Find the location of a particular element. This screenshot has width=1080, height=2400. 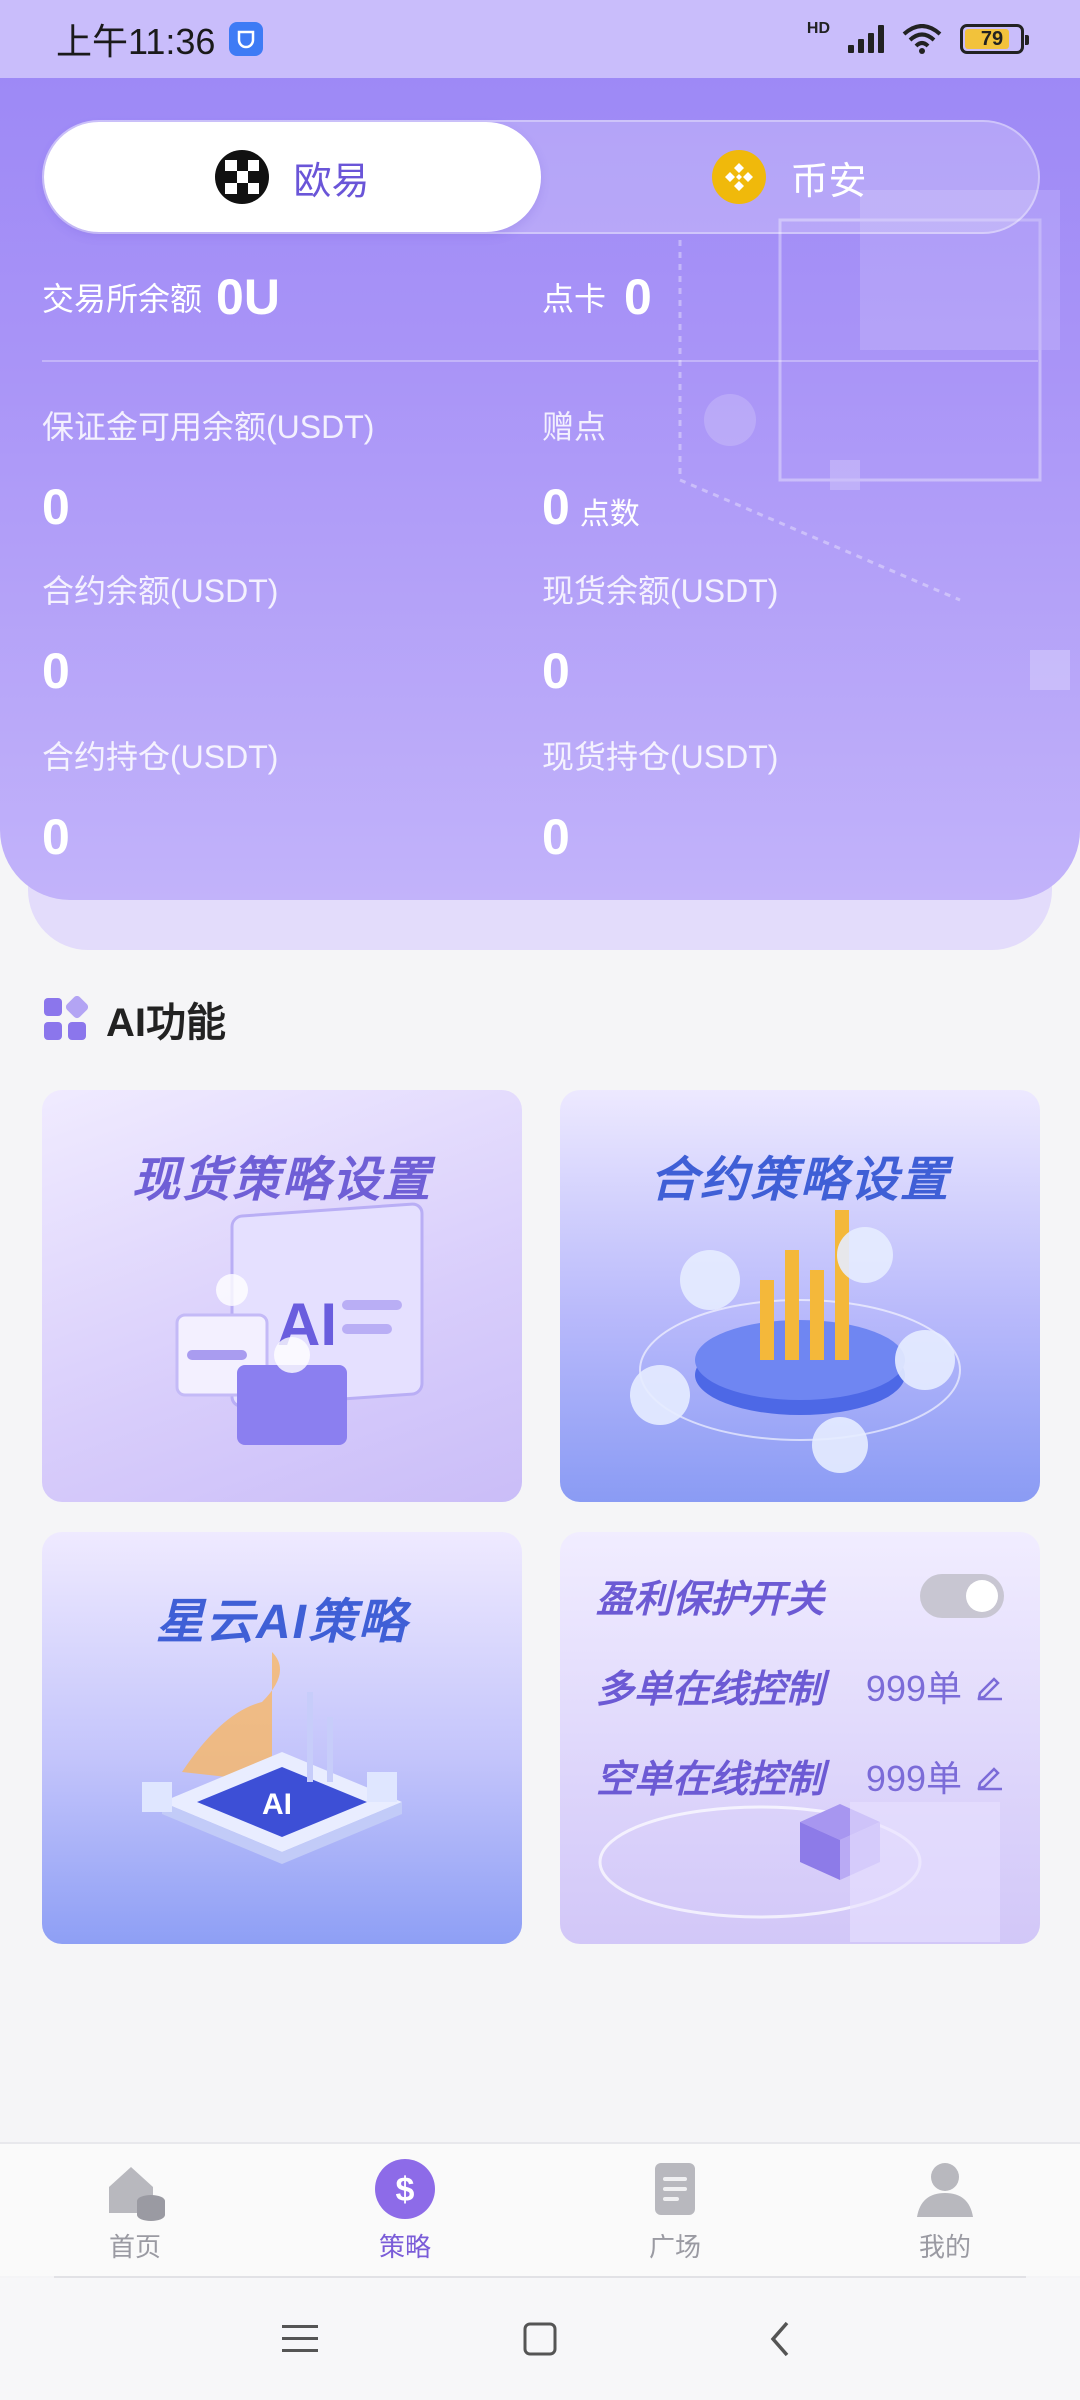

home-button is located at coordinates (540, 2339).